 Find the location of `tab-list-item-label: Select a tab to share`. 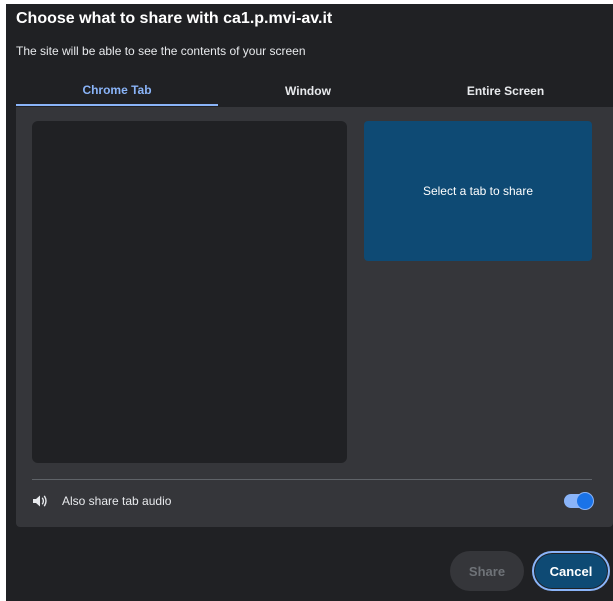

tab-list-item-label: Select a tab to share is located at coordinates (478, 191).